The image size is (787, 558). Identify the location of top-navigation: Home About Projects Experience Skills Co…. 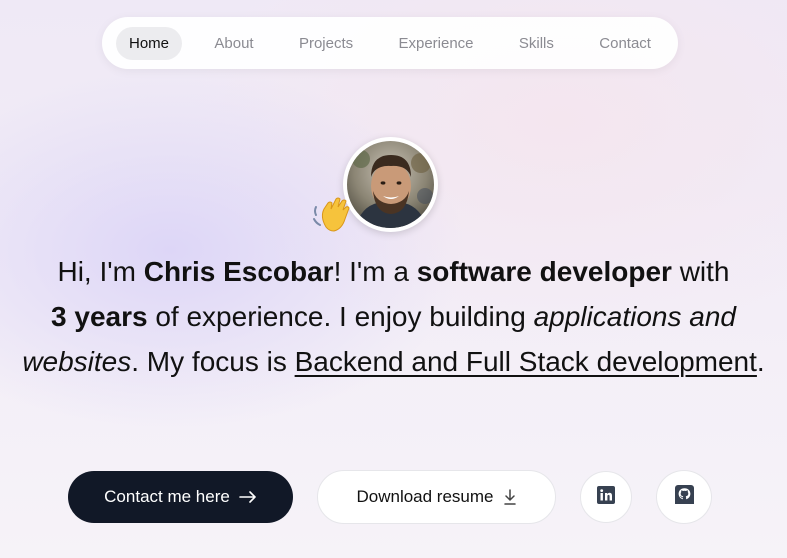
(390, 43).